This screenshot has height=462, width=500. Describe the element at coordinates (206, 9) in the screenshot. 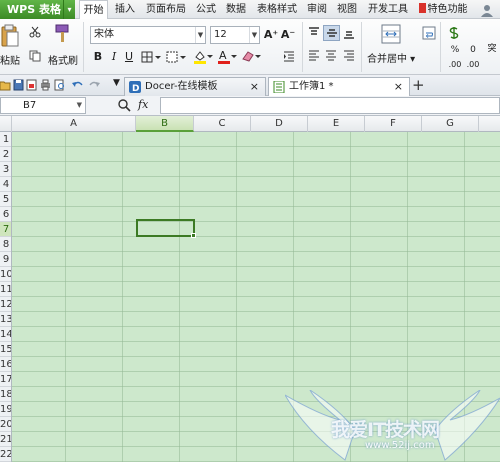

I see `menu-formula: 公式` at that location.